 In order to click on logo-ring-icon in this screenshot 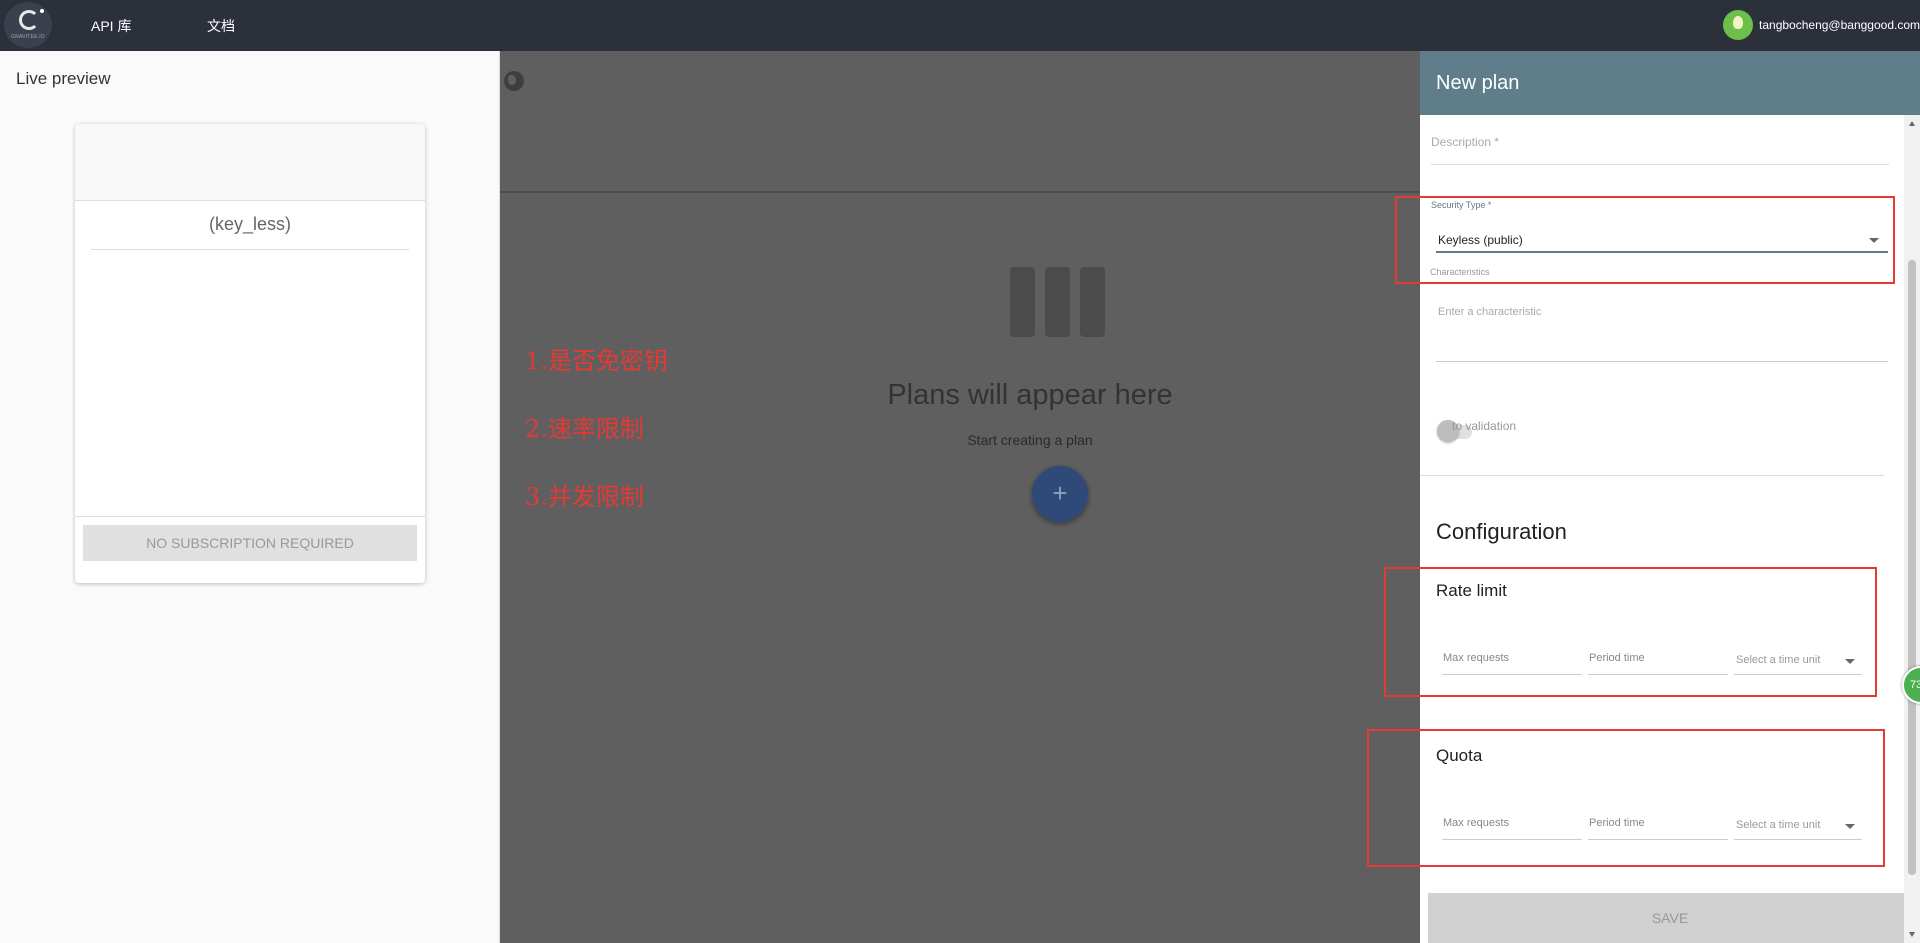, I will do `click(29, 20)`.